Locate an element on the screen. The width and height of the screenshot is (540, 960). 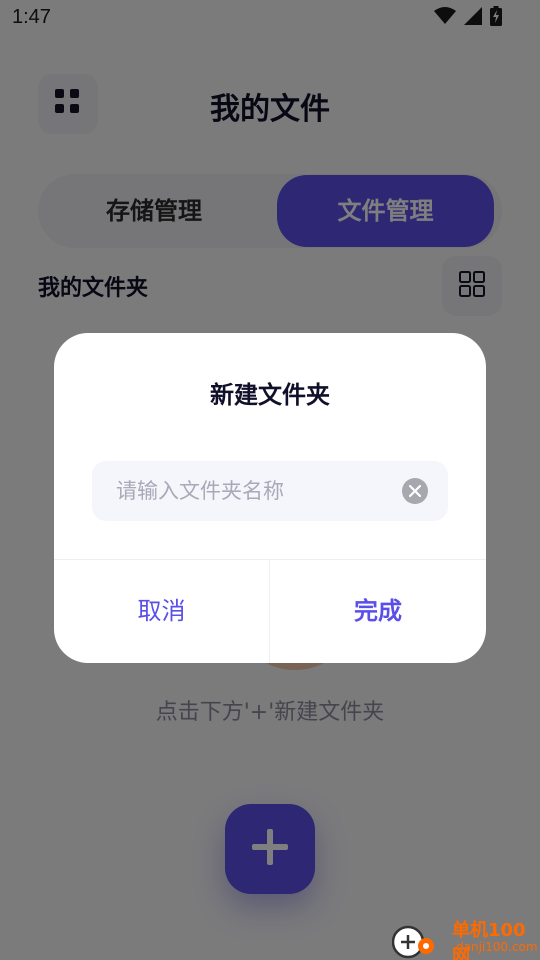
watermark: 单机100网 danji100.com is located at coordinates (465, 936).